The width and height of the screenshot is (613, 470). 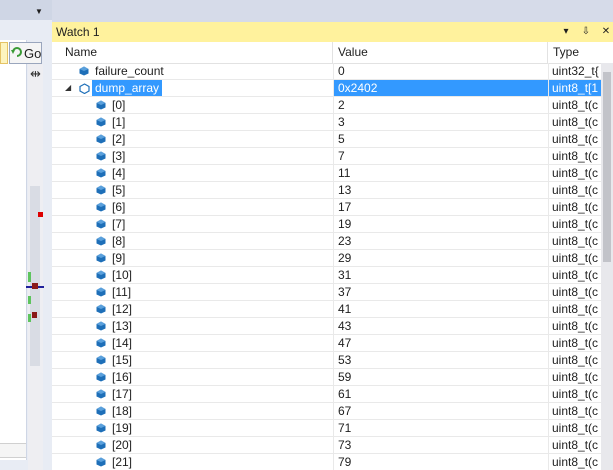 I want to click on watch-row: failure_count 0 uint32_t{, so click(x=326, y=71).